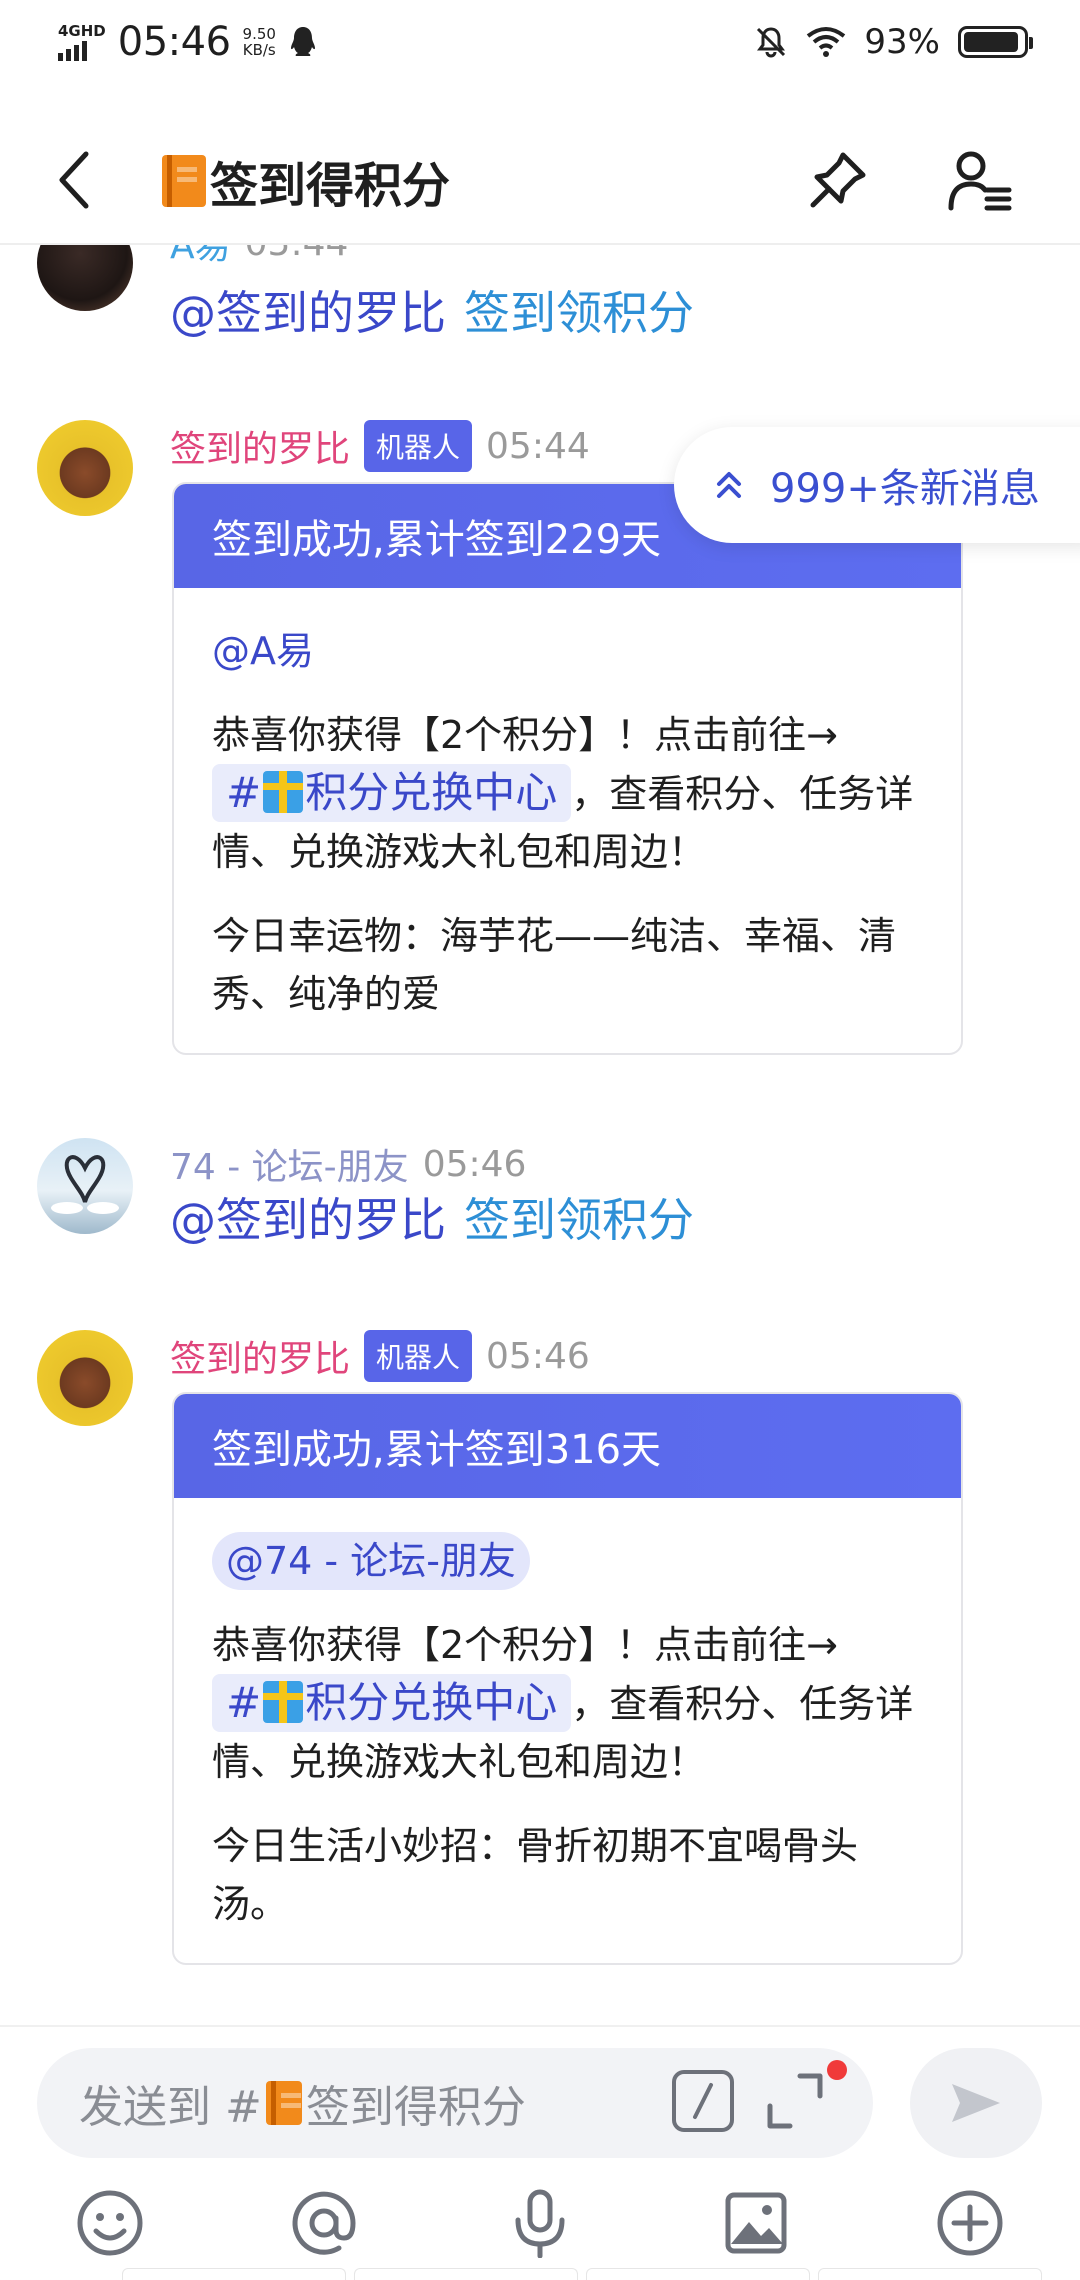 The height and width of the screenshot is (2280, 1080). I want to click on network-speed: 9.50 KB/s, so click(259, 42).